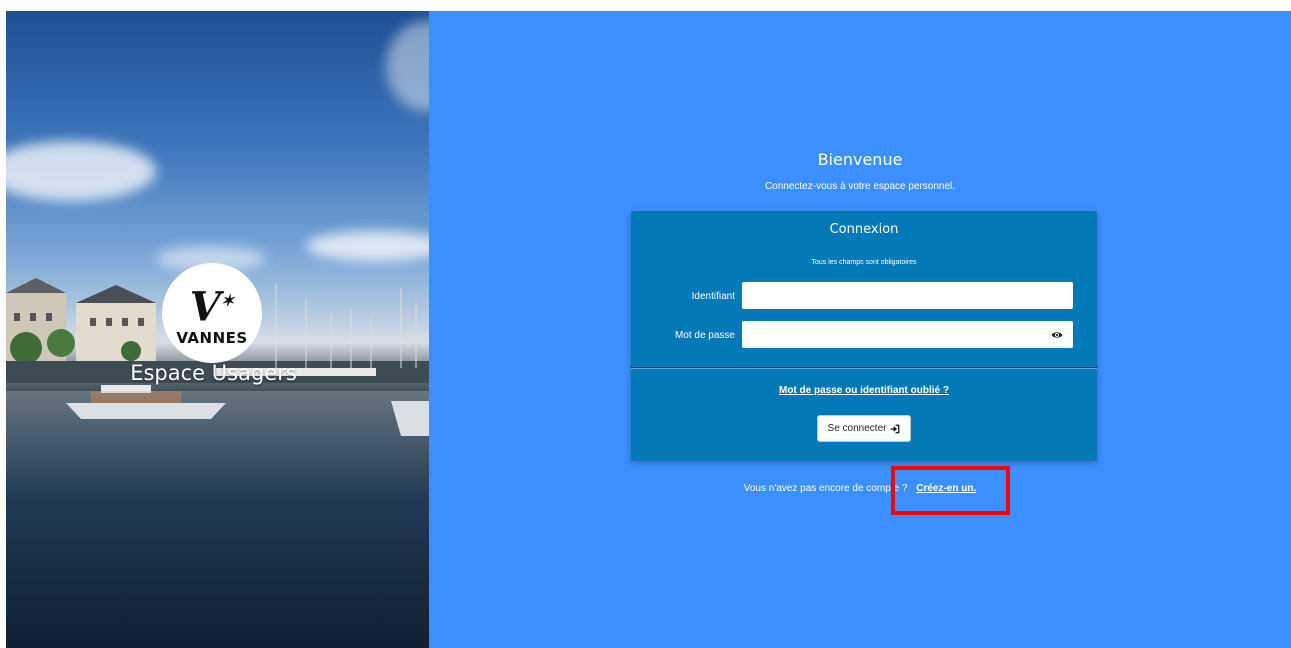 The image size is (1291, 648). I want to click on forgot-credentials-link: Mot de passe ou identifiant oublié ?, so click(864, 390).